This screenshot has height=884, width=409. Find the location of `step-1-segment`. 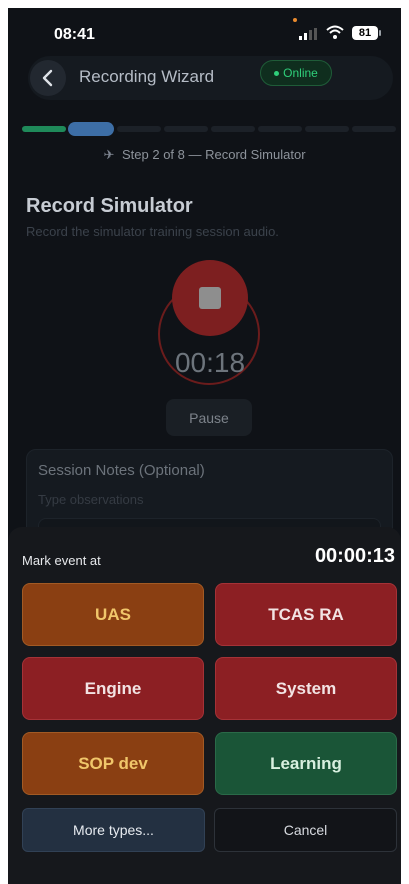

step-1-segment is located at coordinates (44, 129).